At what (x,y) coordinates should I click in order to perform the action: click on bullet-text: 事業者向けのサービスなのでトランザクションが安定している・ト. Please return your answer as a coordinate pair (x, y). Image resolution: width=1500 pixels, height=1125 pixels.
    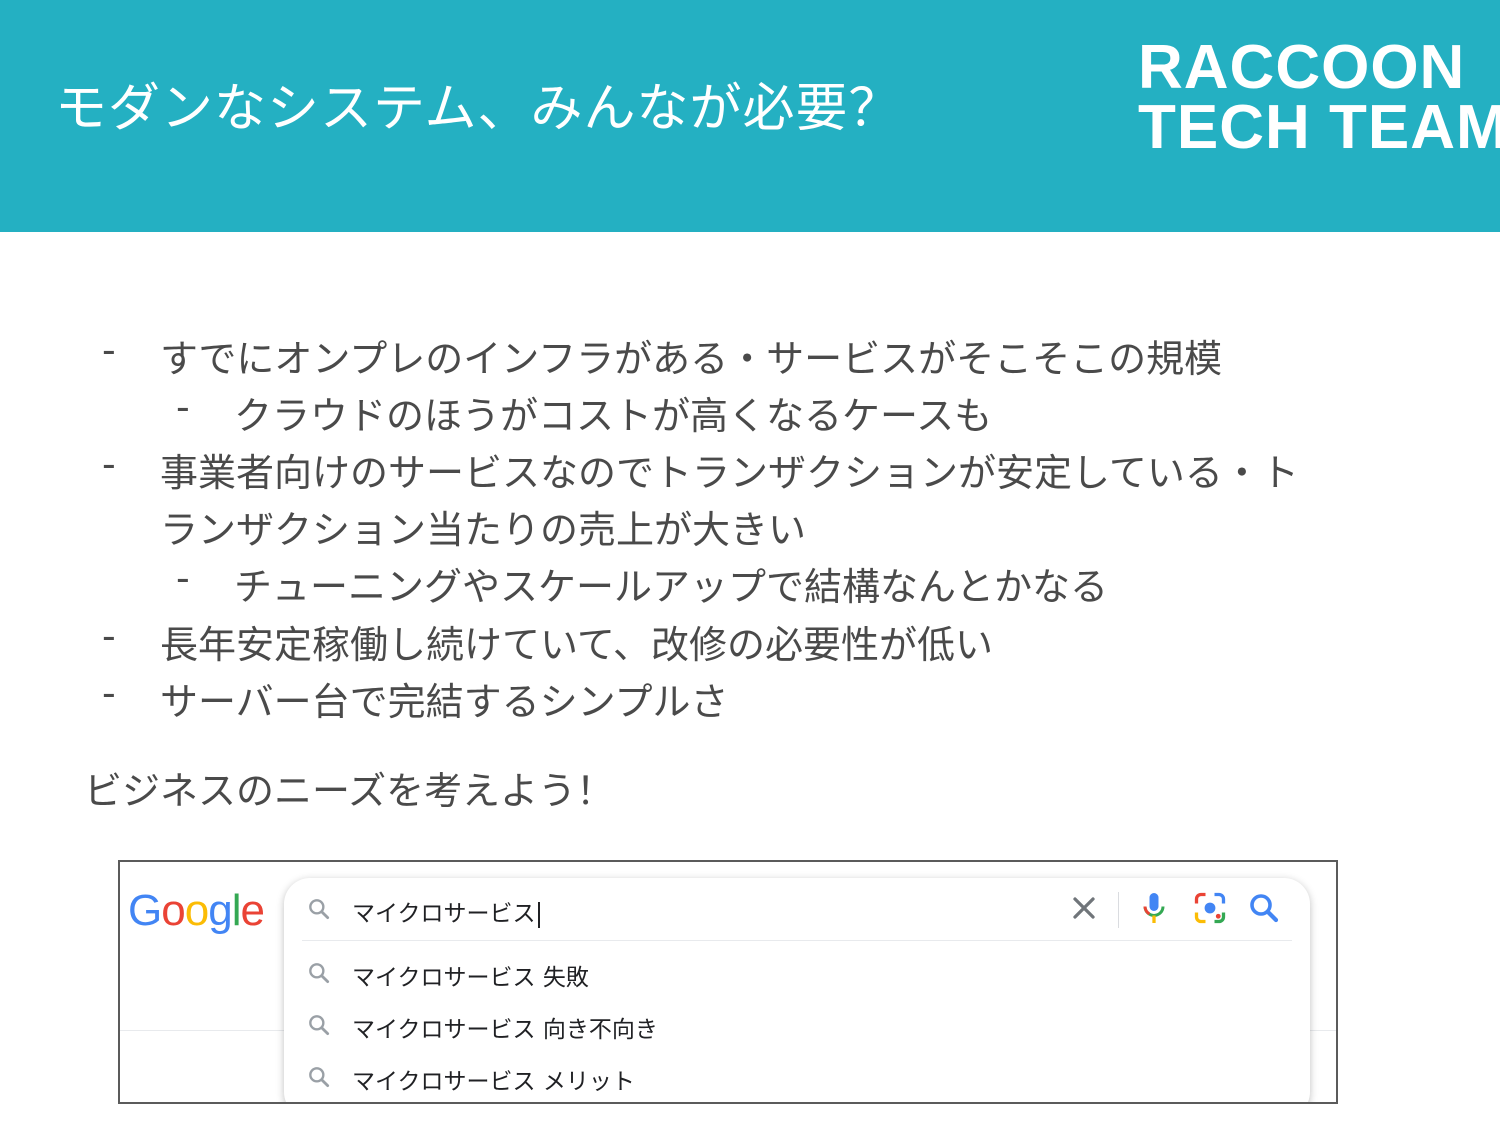
    Looking at the image, I should click on (729, 473).